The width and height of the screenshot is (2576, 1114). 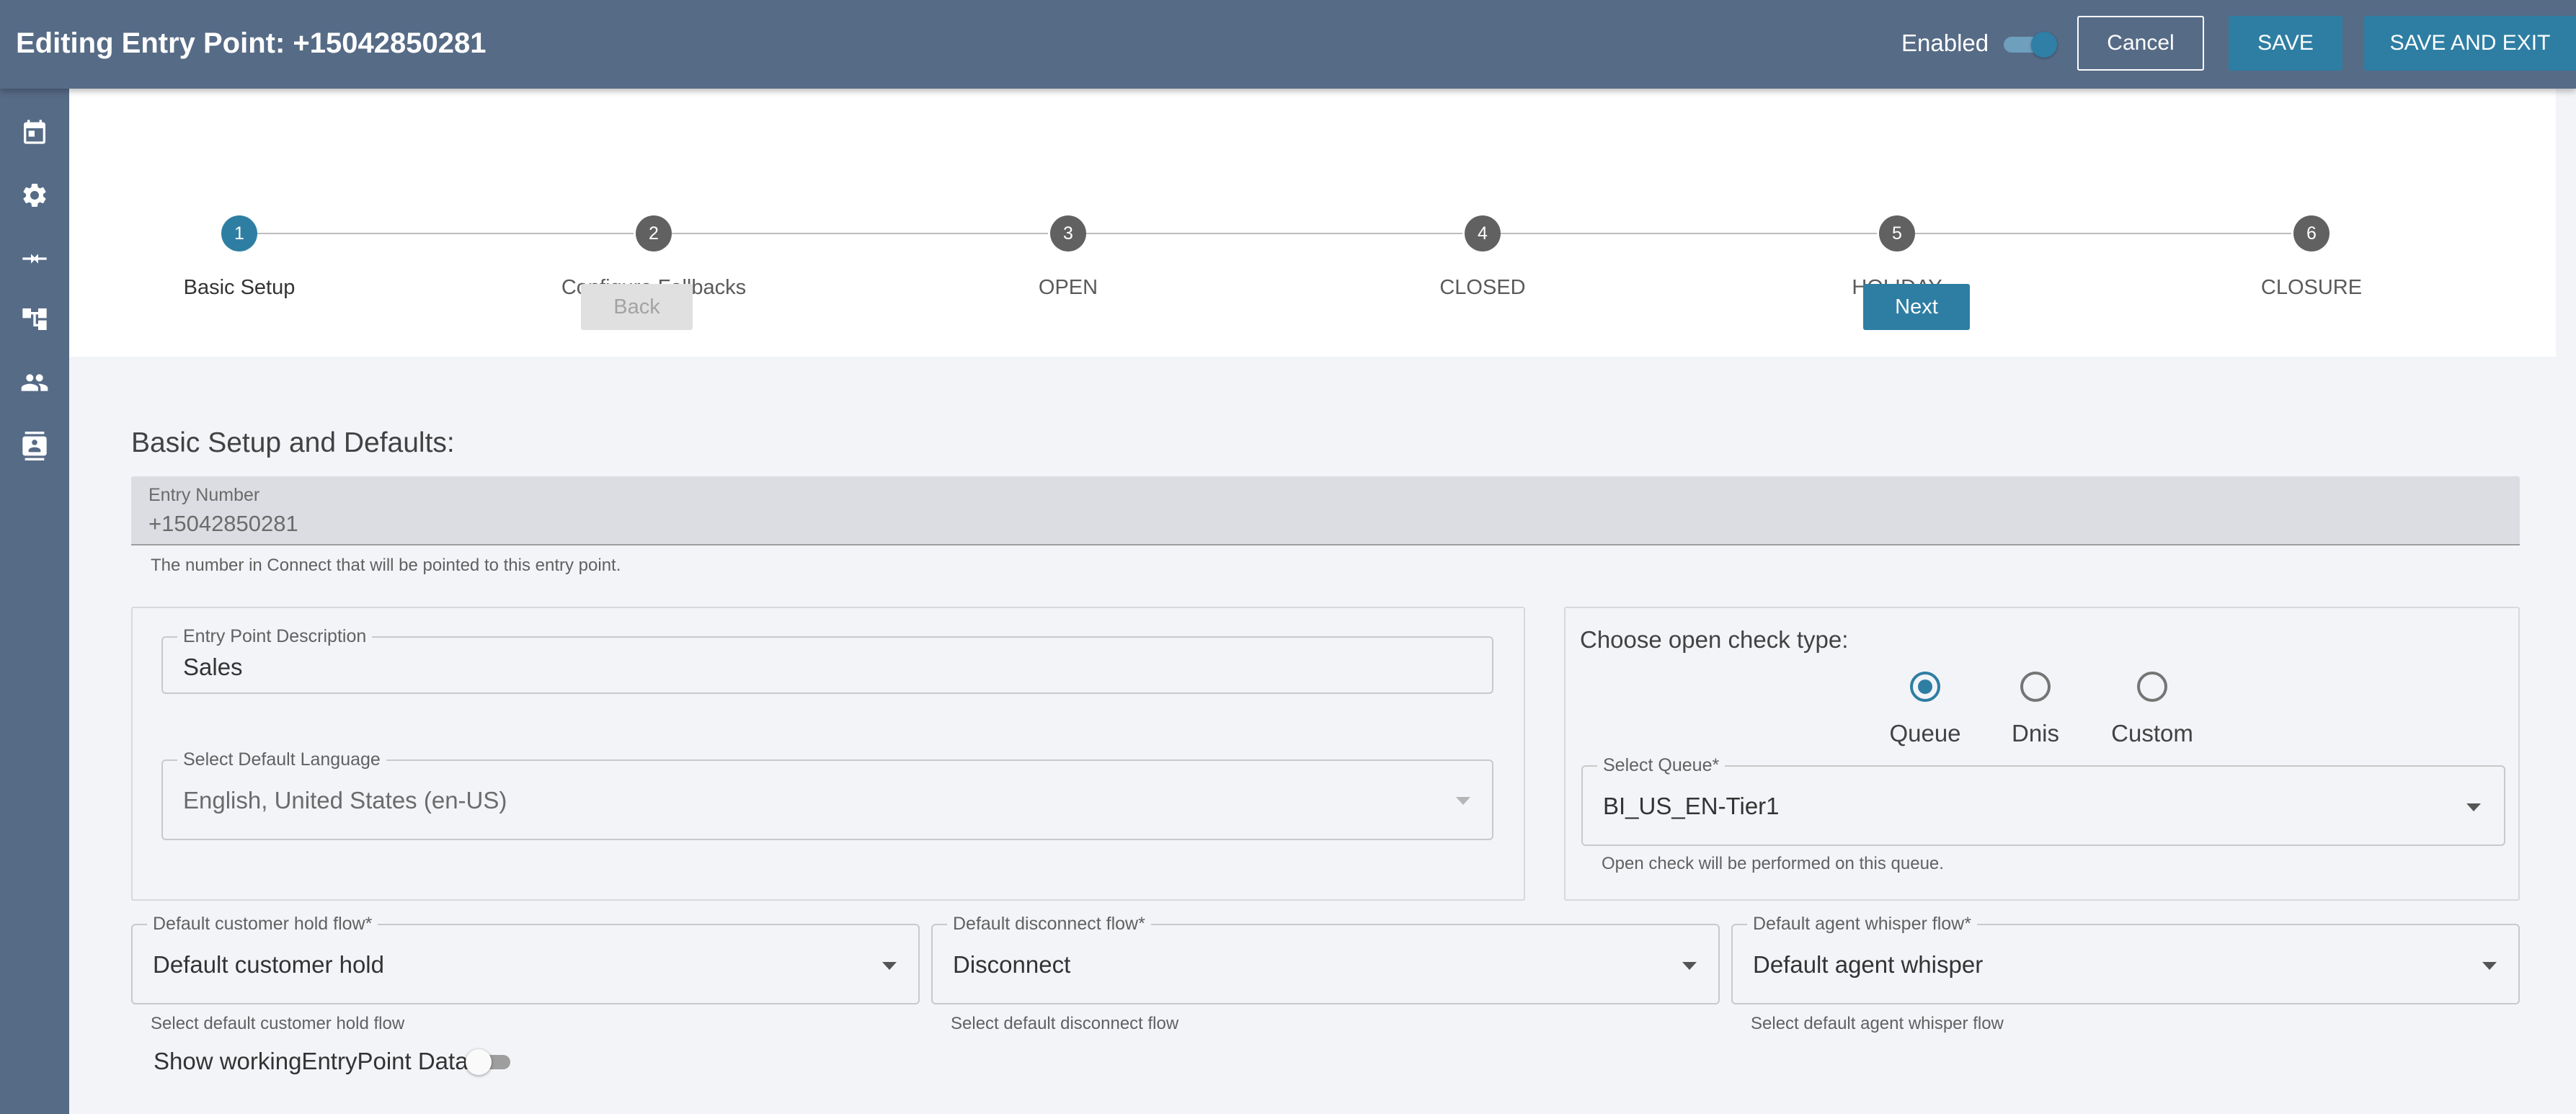 What do you see at coordinates (1862, 924) in the screenshot?
I see `whisper-flow-label: Default agent whisper flow*` at bounding box center [1862, 924].